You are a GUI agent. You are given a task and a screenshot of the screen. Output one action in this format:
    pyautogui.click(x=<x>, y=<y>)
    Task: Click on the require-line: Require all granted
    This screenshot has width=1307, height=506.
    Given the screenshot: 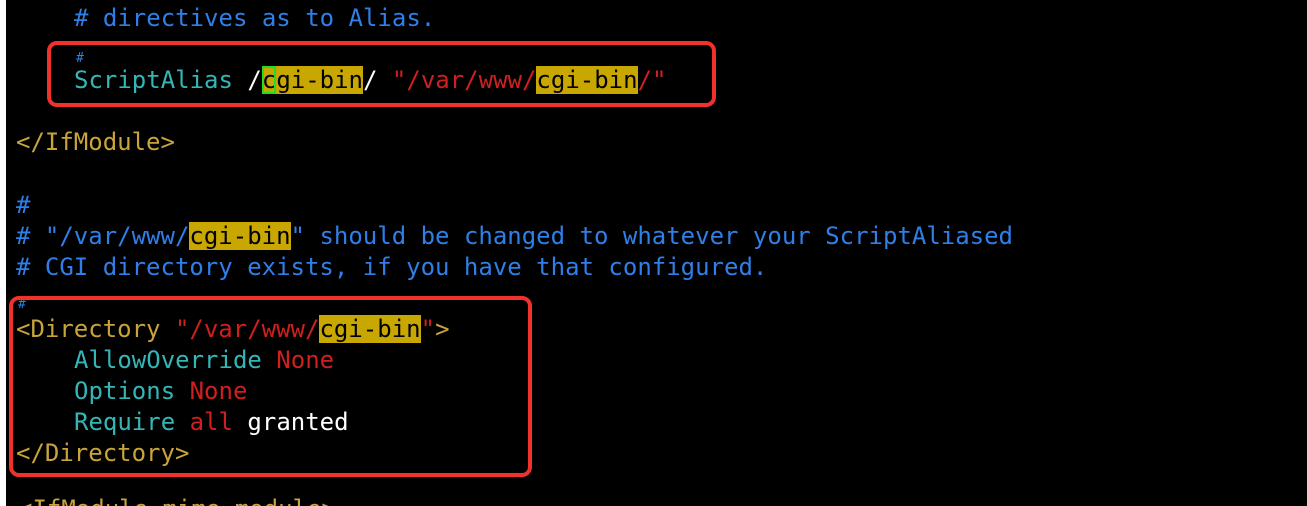 What is the action you would take?
    pyautogui.click(x=211, y=422)
    